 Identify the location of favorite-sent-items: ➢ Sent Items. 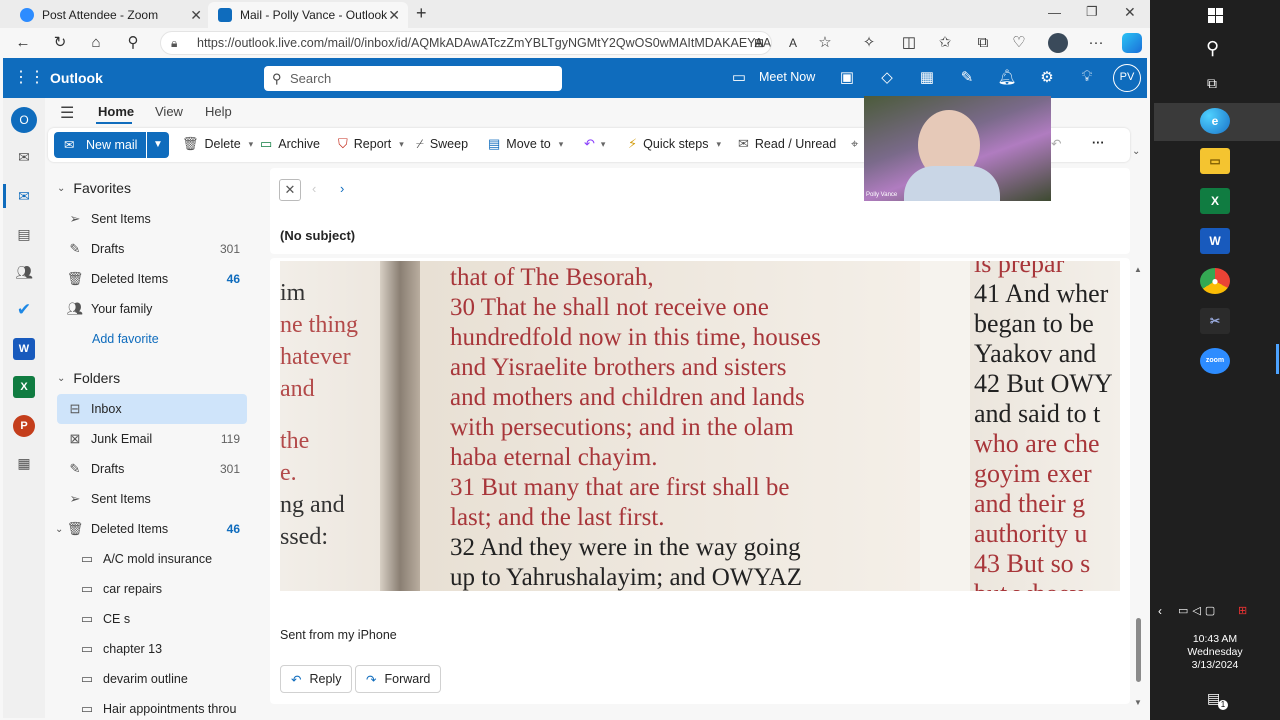
(155, 219).